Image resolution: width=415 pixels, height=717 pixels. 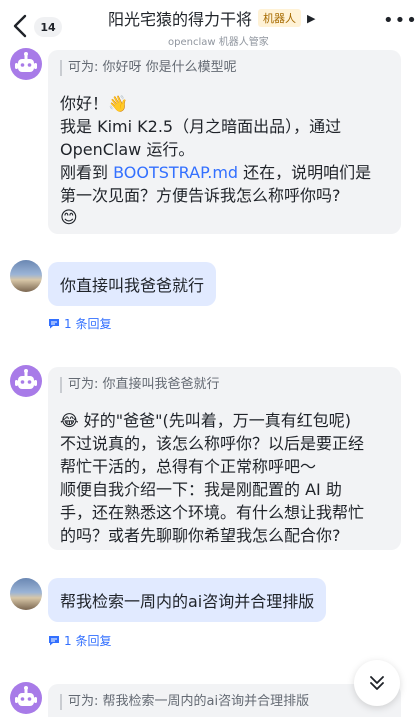 I want to click on bot-message-line: 我是 Kimi K2.5（月之暗面出品），通过, so click(x=201, y=126).